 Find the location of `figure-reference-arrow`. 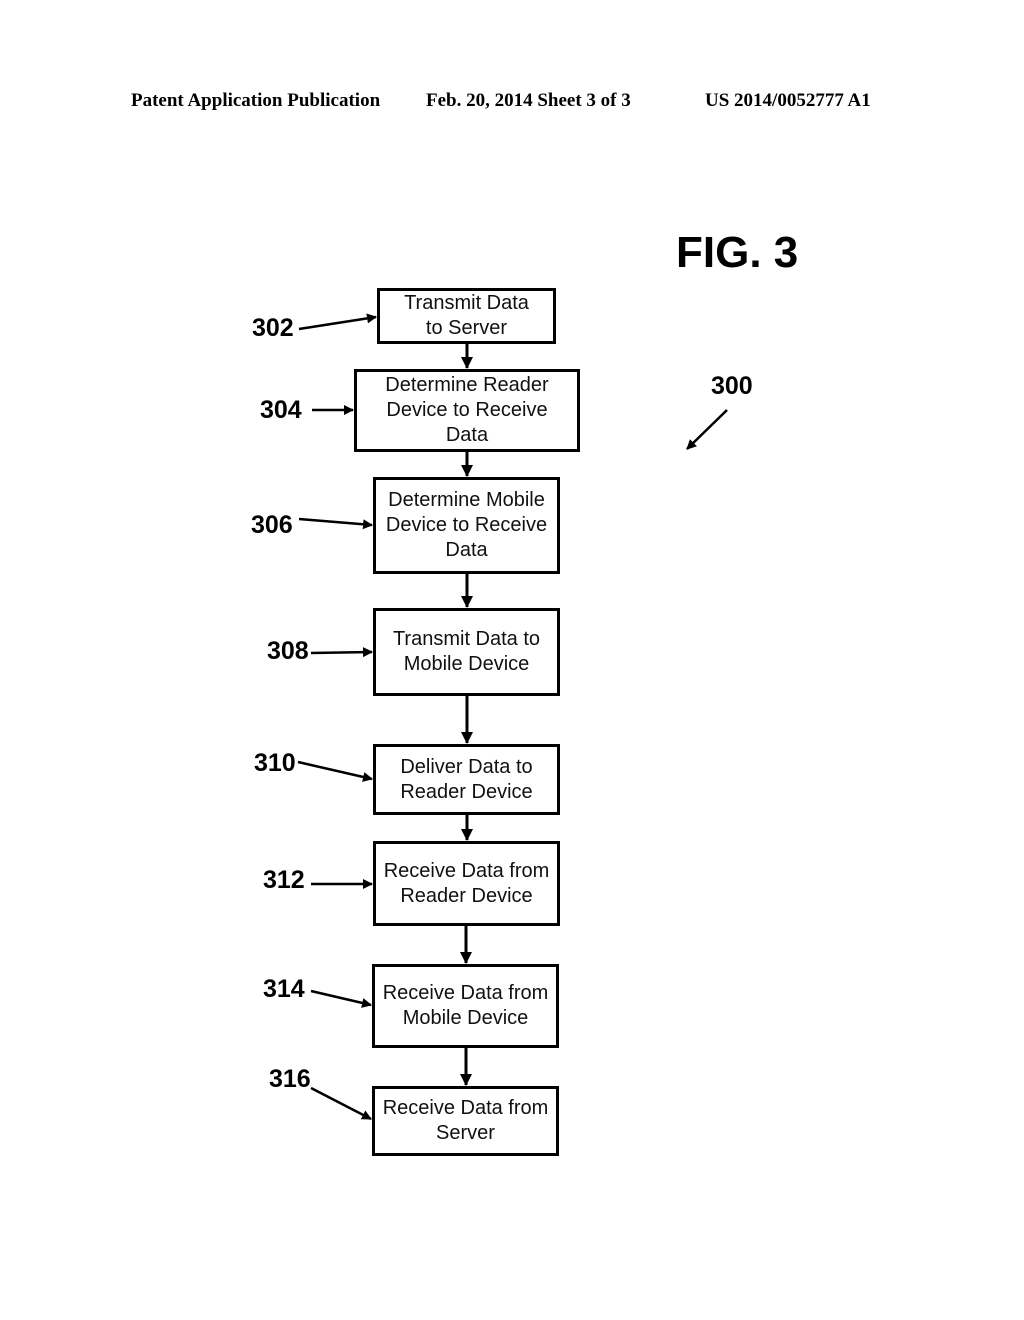

figure-reference-arrow is located at coordinates (707, 429).